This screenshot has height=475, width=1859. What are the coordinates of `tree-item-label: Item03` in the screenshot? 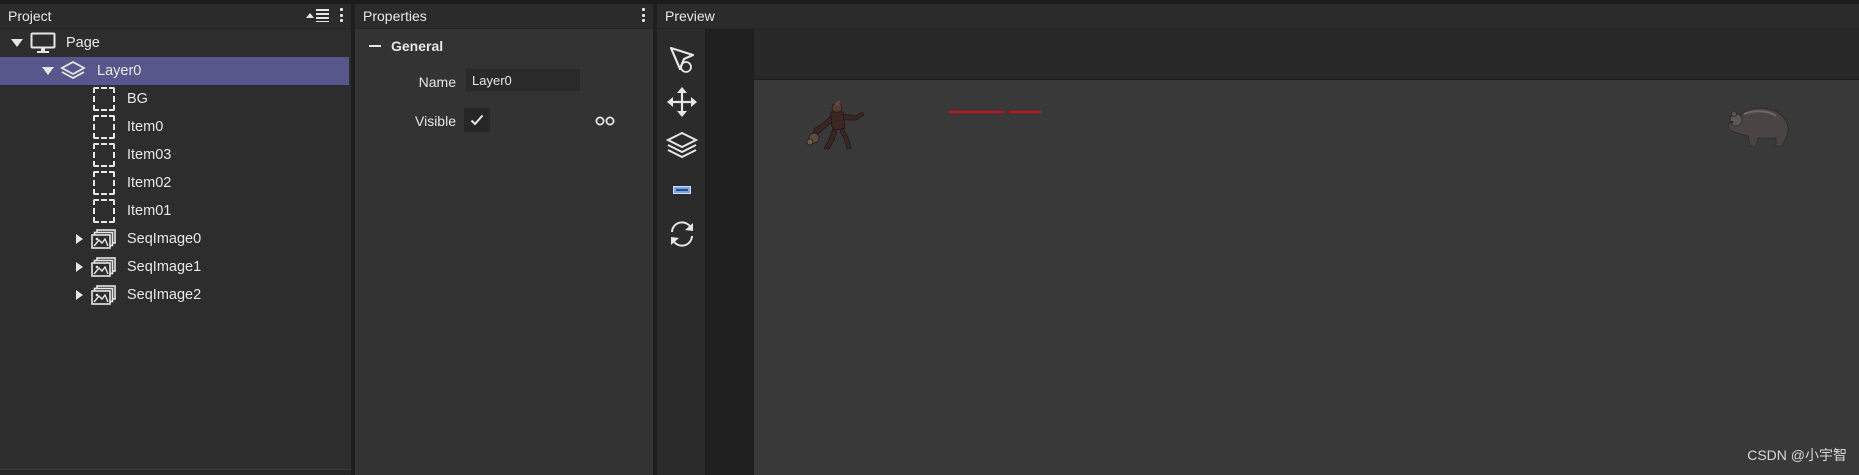 It's located at (149, 155).